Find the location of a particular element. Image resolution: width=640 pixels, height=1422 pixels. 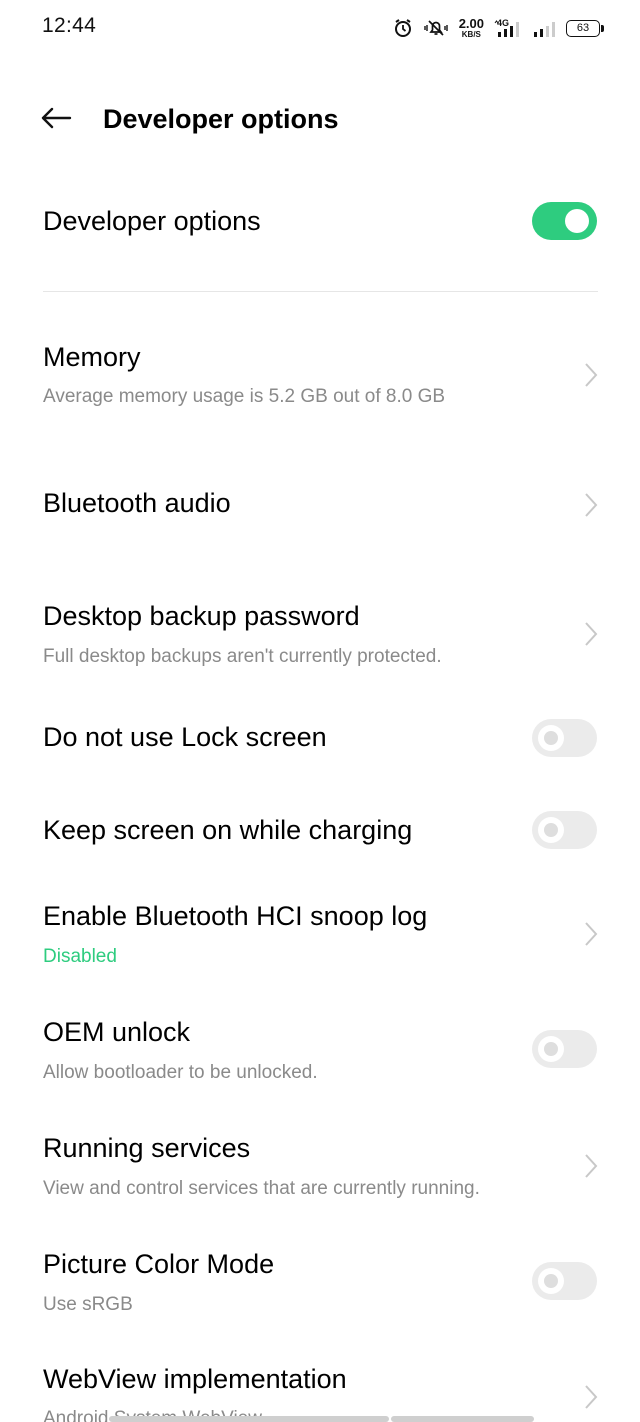

status-bar: 12:44 2.00 KB/S 4G 63 is located at coordinates (320, 28).